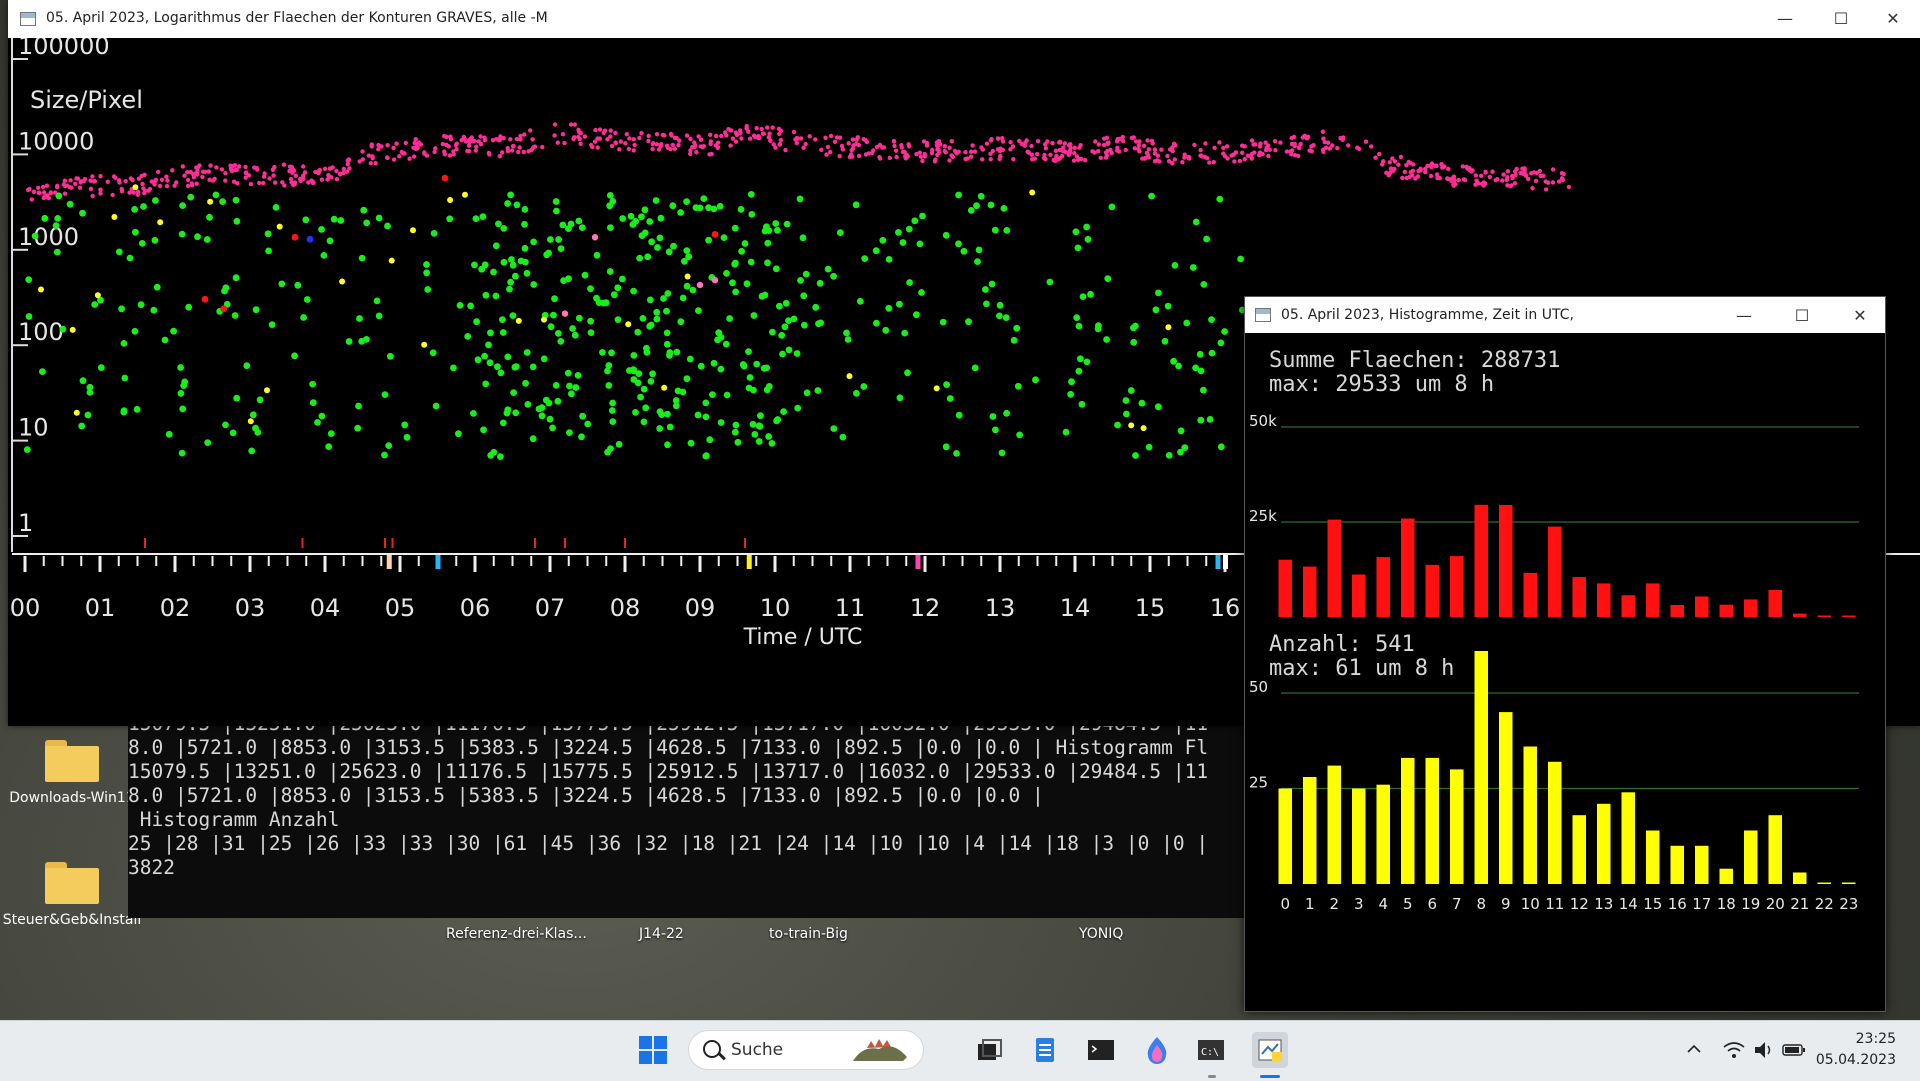 This screenshot has width=1920, height=1081. What do you see at coordinates (1211, 1050) in the screenshot?
I see `cmd-icon: C:\` at bounding box center [1211, 1050].